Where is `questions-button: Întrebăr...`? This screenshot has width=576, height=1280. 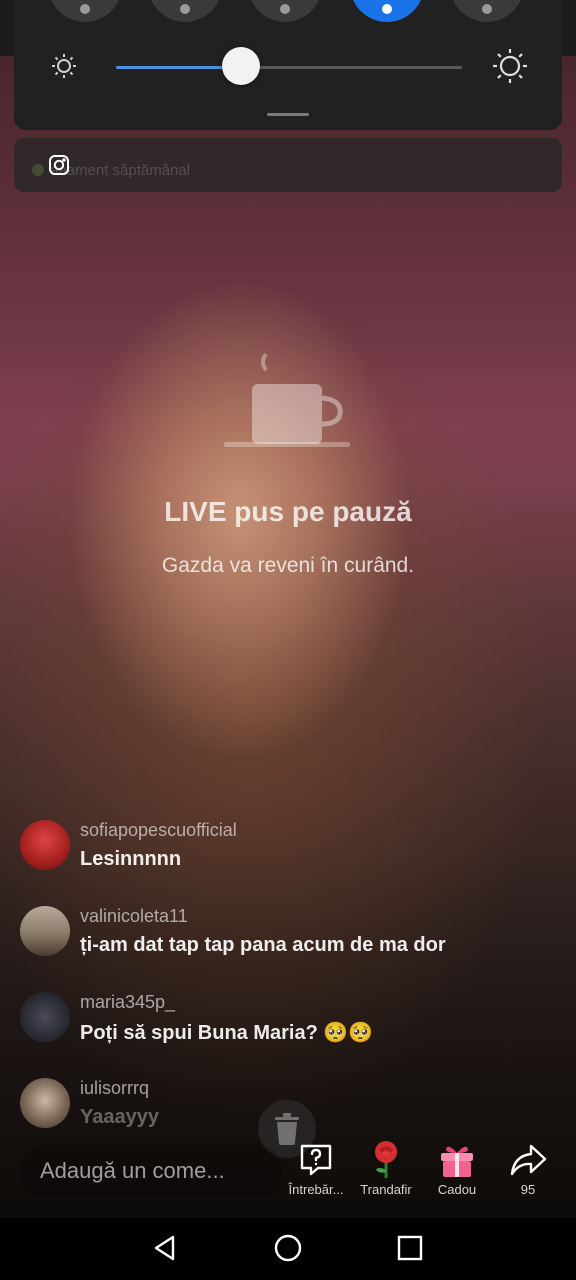
questions-button: Întrebăr... is located at coordinates (316, 1168).